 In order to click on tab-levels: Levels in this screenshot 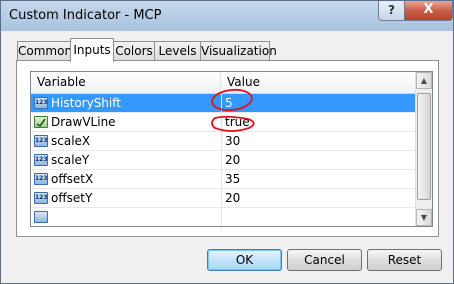, I will do `click(177, 51)`.